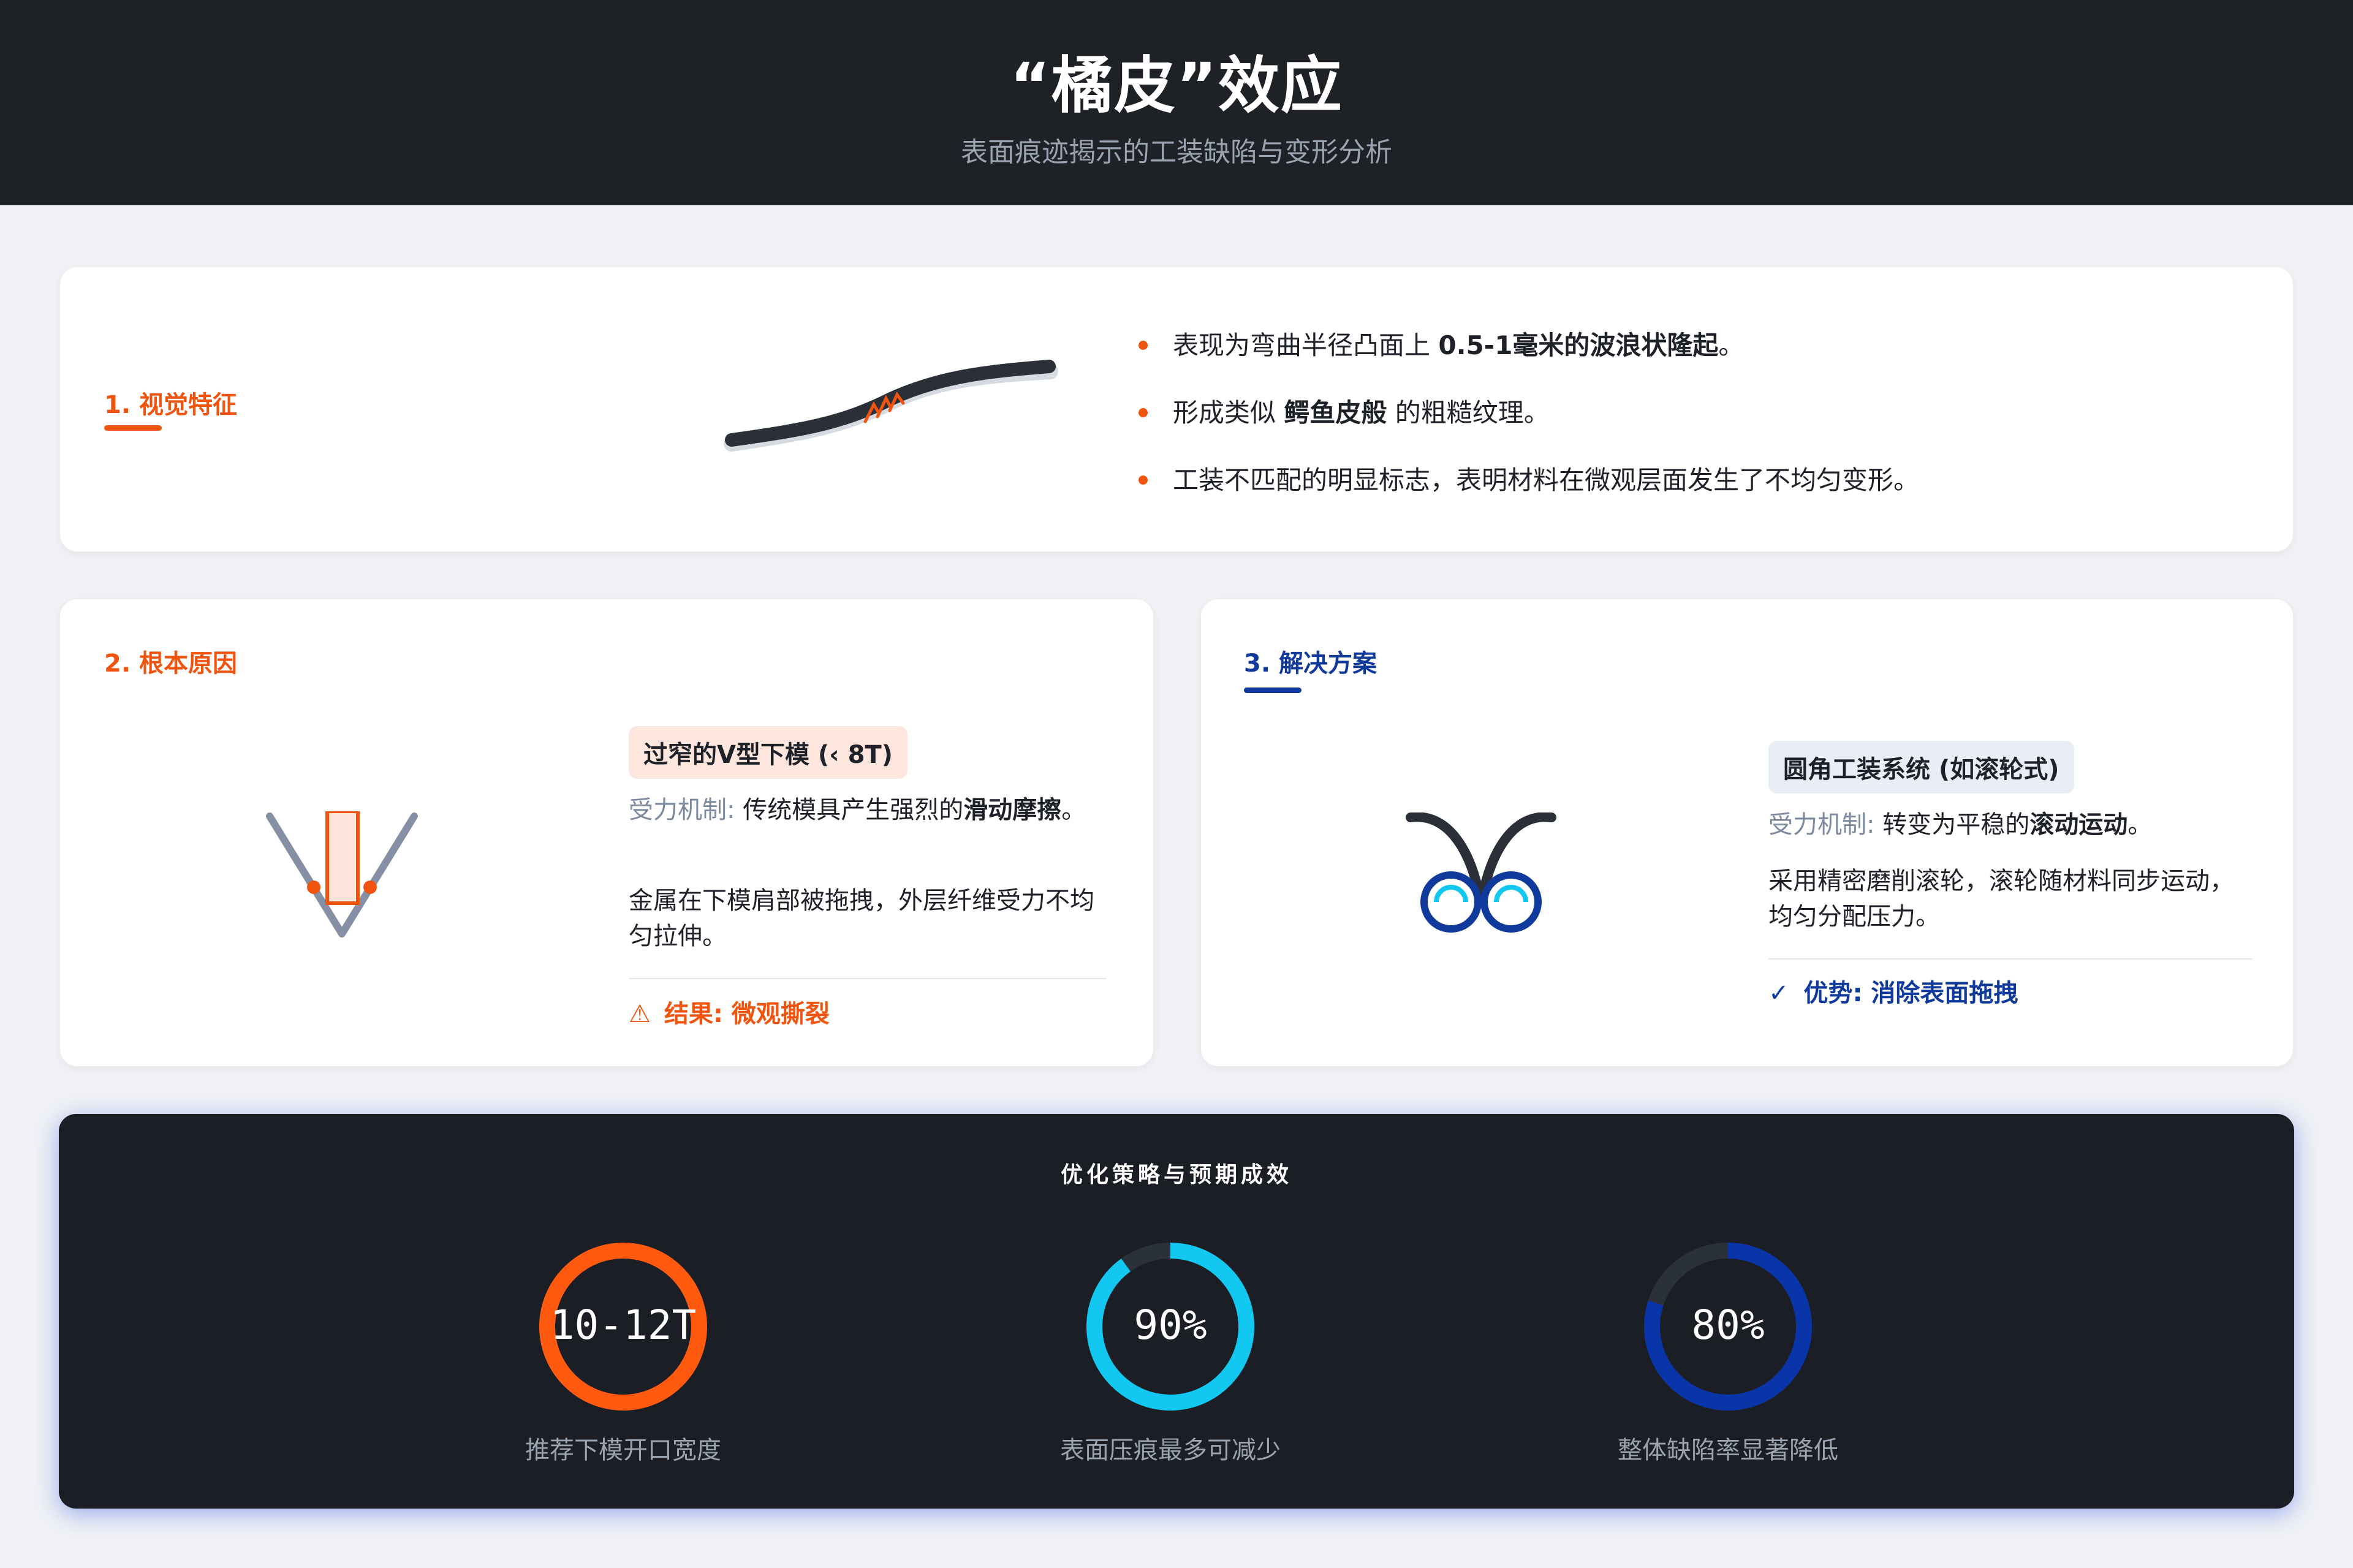  I want to click on roller-tooling-illustration, so click(1481, 872).